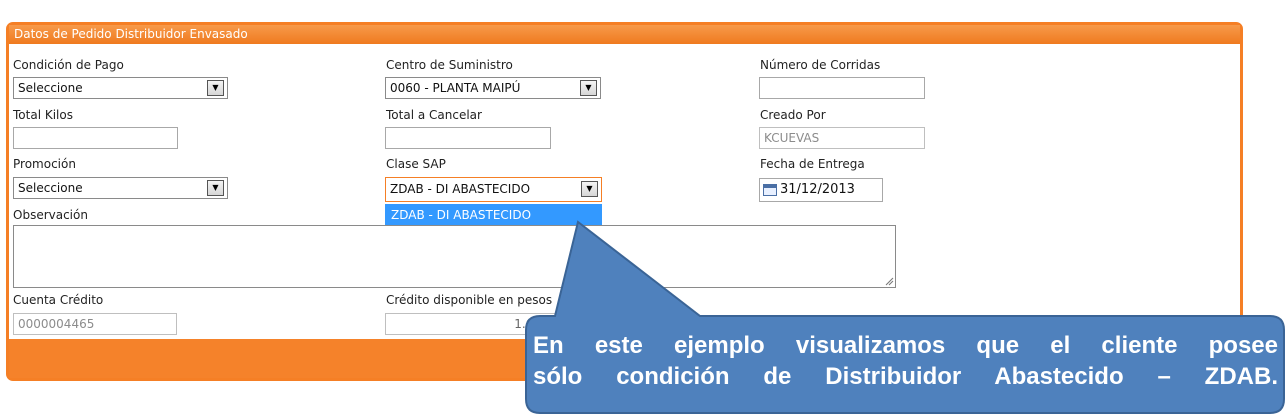 The image size is (1285, 419). Describe the element at coordinates (95, 324) in the screenshot. I see `cuenta-credito-field: 0000004465` at that location.